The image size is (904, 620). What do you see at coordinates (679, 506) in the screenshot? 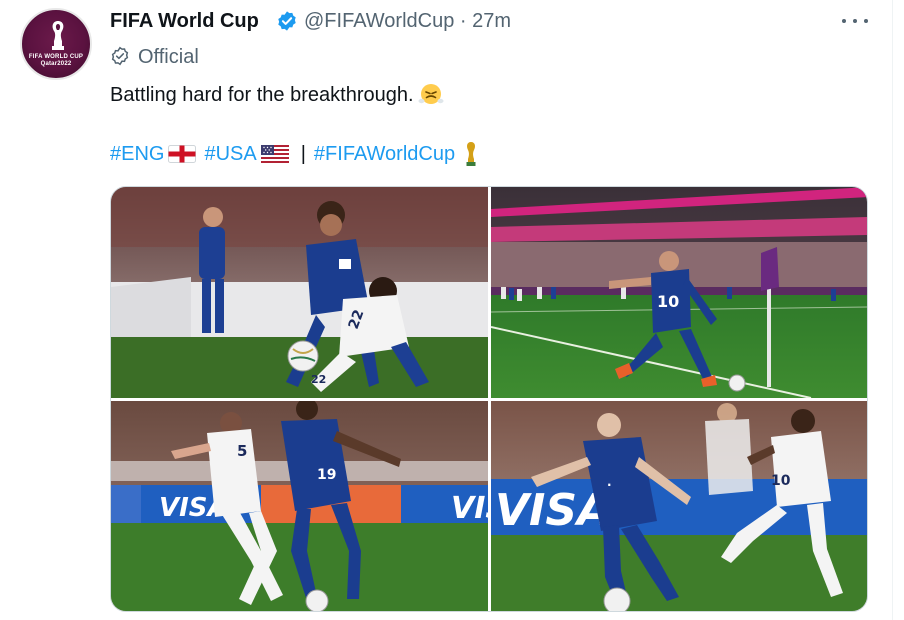
I see `match-photo-4: VISA · 10` at bounding box center [679, 506].